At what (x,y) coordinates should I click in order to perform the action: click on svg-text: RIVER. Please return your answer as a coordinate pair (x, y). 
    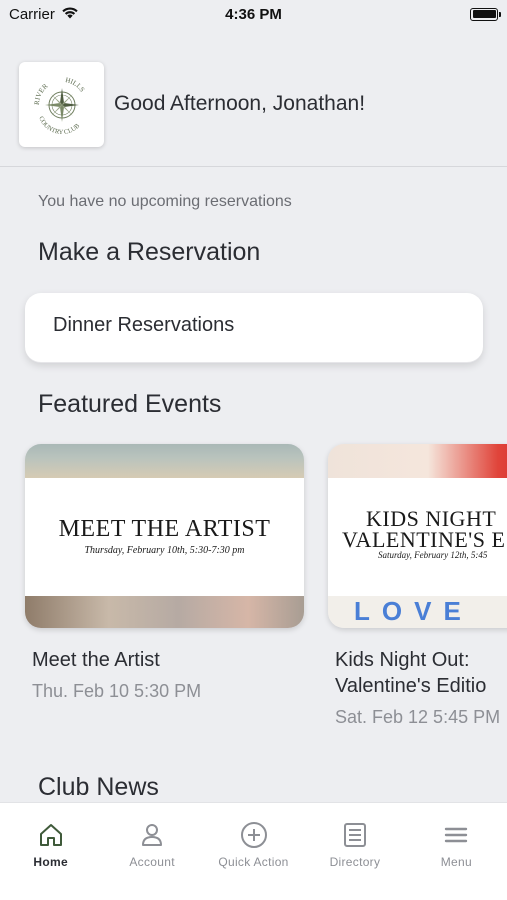
    Looking at the image, I should click on (40, 93).